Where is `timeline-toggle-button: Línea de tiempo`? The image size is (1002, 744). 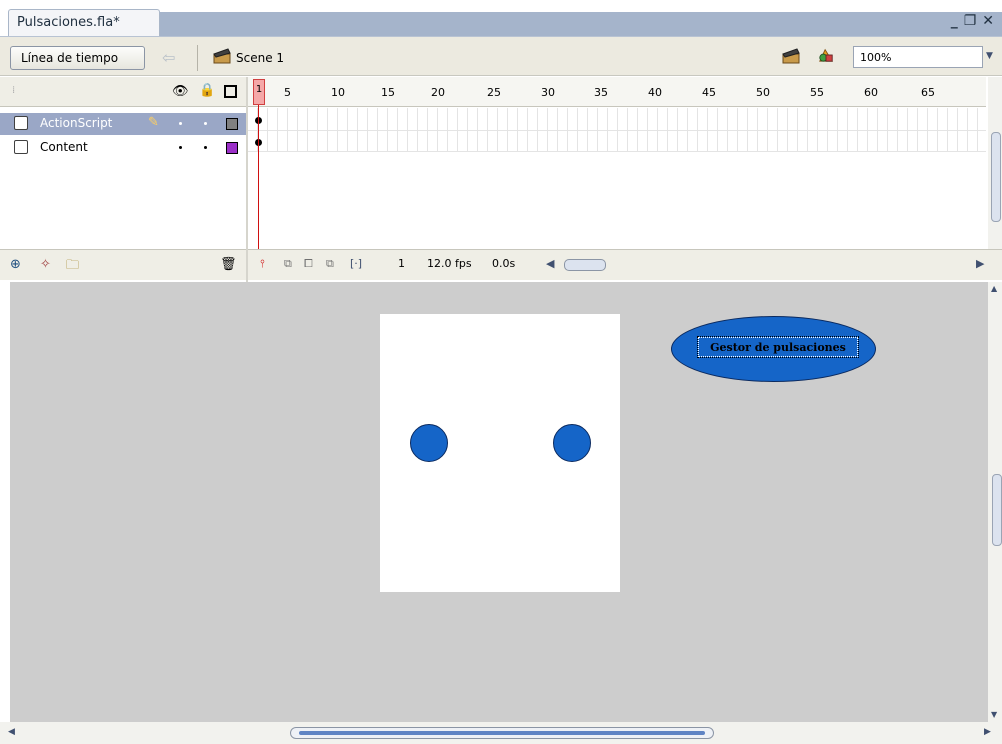 timeline-toggle-button: Línea de tiempo is located at coordinates (77, 58).